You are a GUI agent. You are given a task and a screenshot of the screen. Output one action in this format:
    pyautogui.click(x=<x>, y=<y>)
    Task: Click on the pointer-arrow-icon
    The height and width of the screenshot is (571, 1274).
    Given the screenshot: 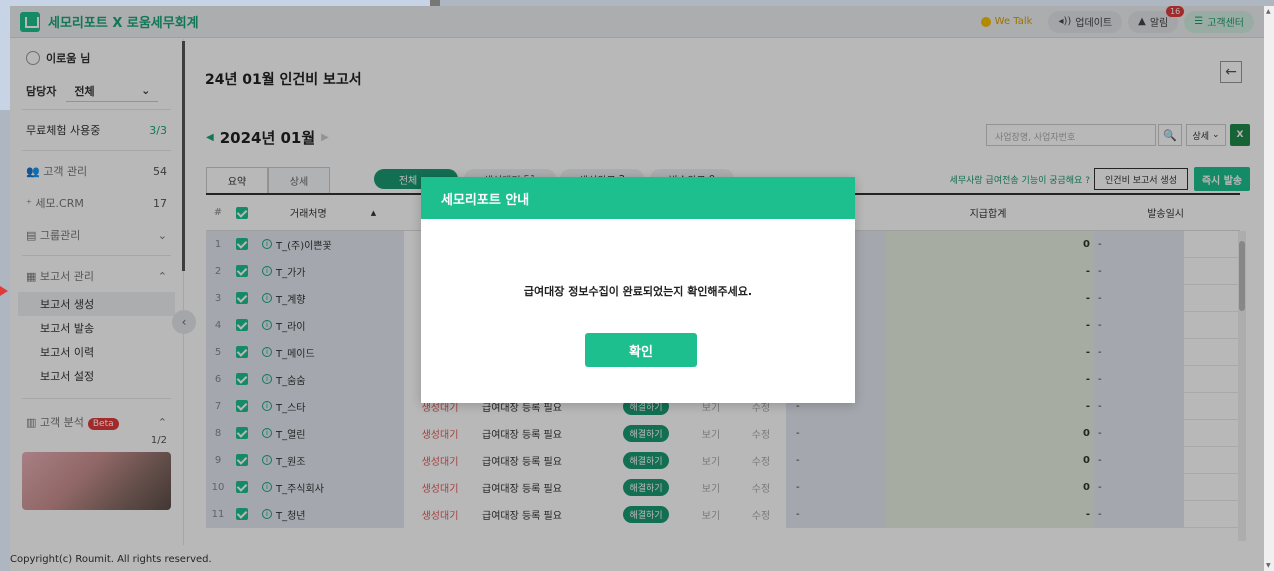 What is the action you would take?
    pyautogui.click(x=4, y=291)
    